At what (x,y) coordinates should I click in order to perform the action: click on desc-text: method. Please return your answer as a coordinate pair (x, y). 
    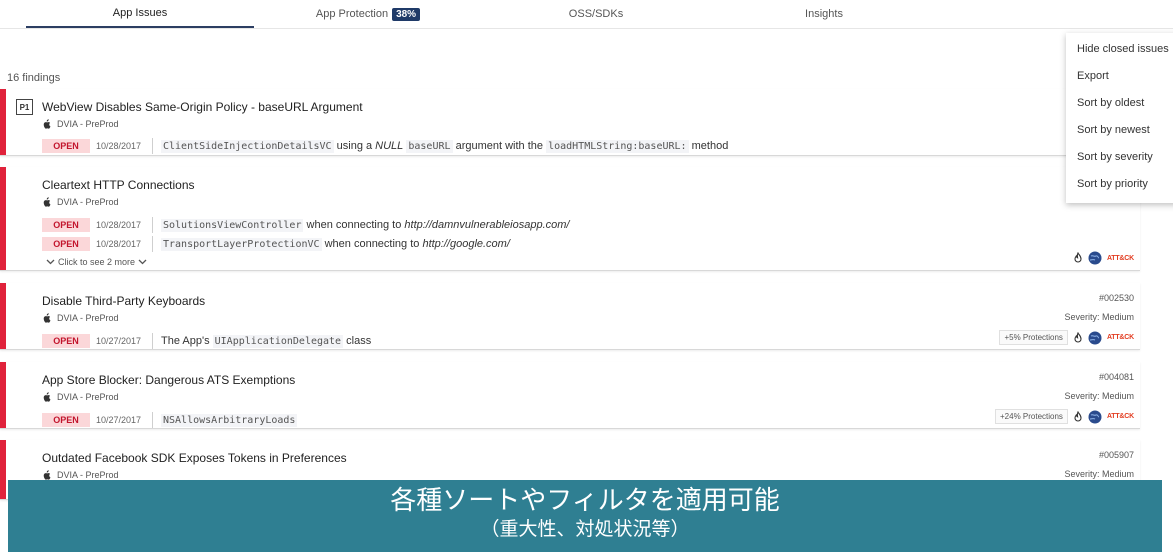
    Looking at the image, I should click on (708, 146).